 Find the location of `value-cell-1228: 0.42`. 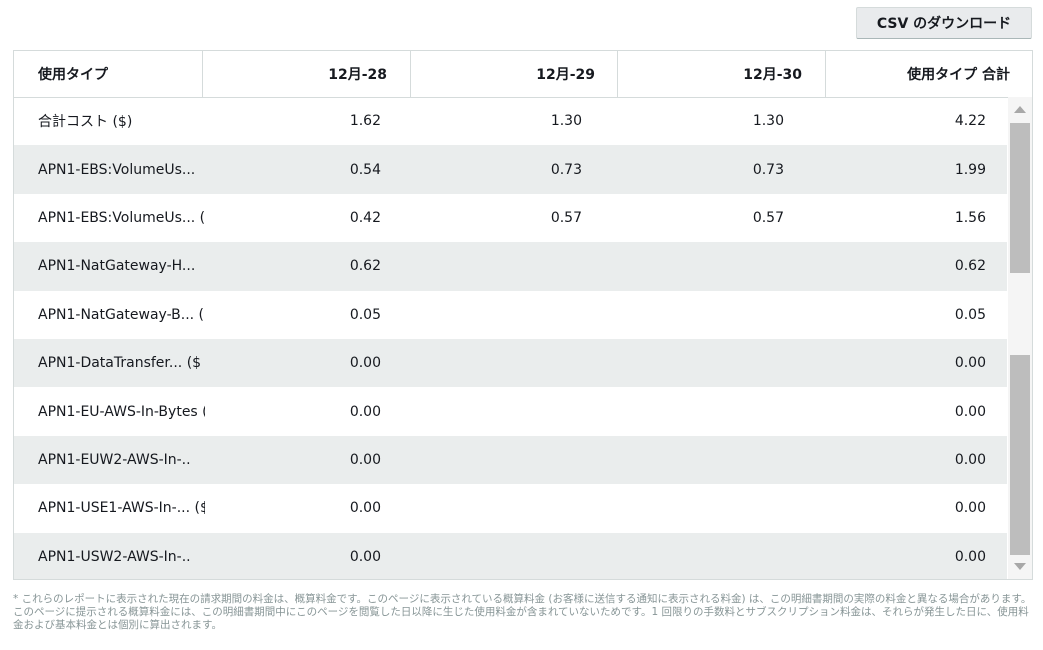

value-cell-1228: 0.42 is located at coordinates (365, 217).